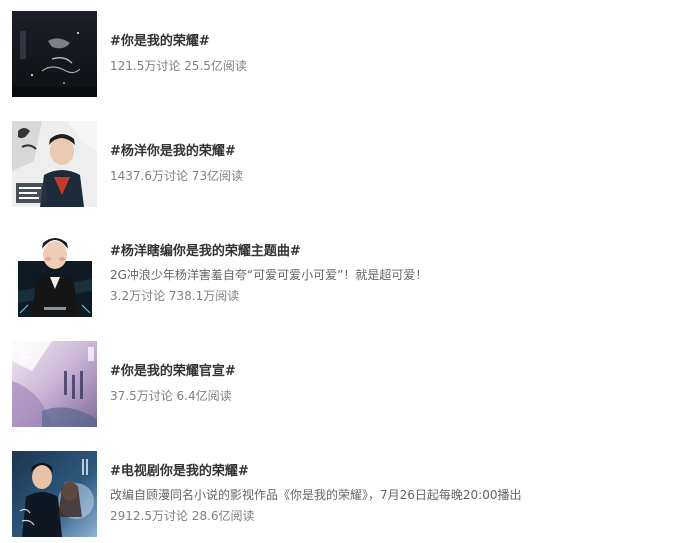 Image resolution: width=682 pixels, height=543 pixels. What do you see at coordinates (205, 252) in the screenshot?
I see `topic-title: #杨洋瞎编你是我的荣耀主题曲#` at bounding box center [205, 252].